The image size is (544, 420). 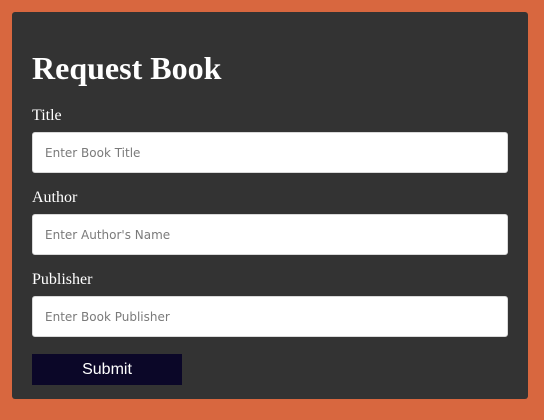 I want to click on author-input, so click(x=270, y=234).